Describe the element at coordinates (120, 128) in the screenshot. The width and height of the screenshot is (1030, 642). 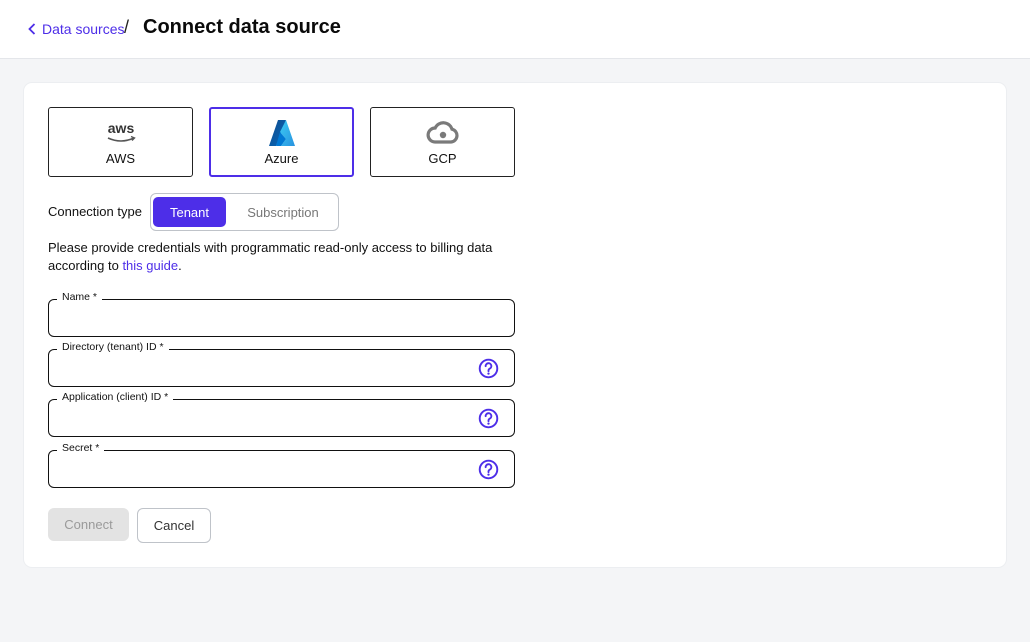
I see `aws-logo-text: aws` at that location.